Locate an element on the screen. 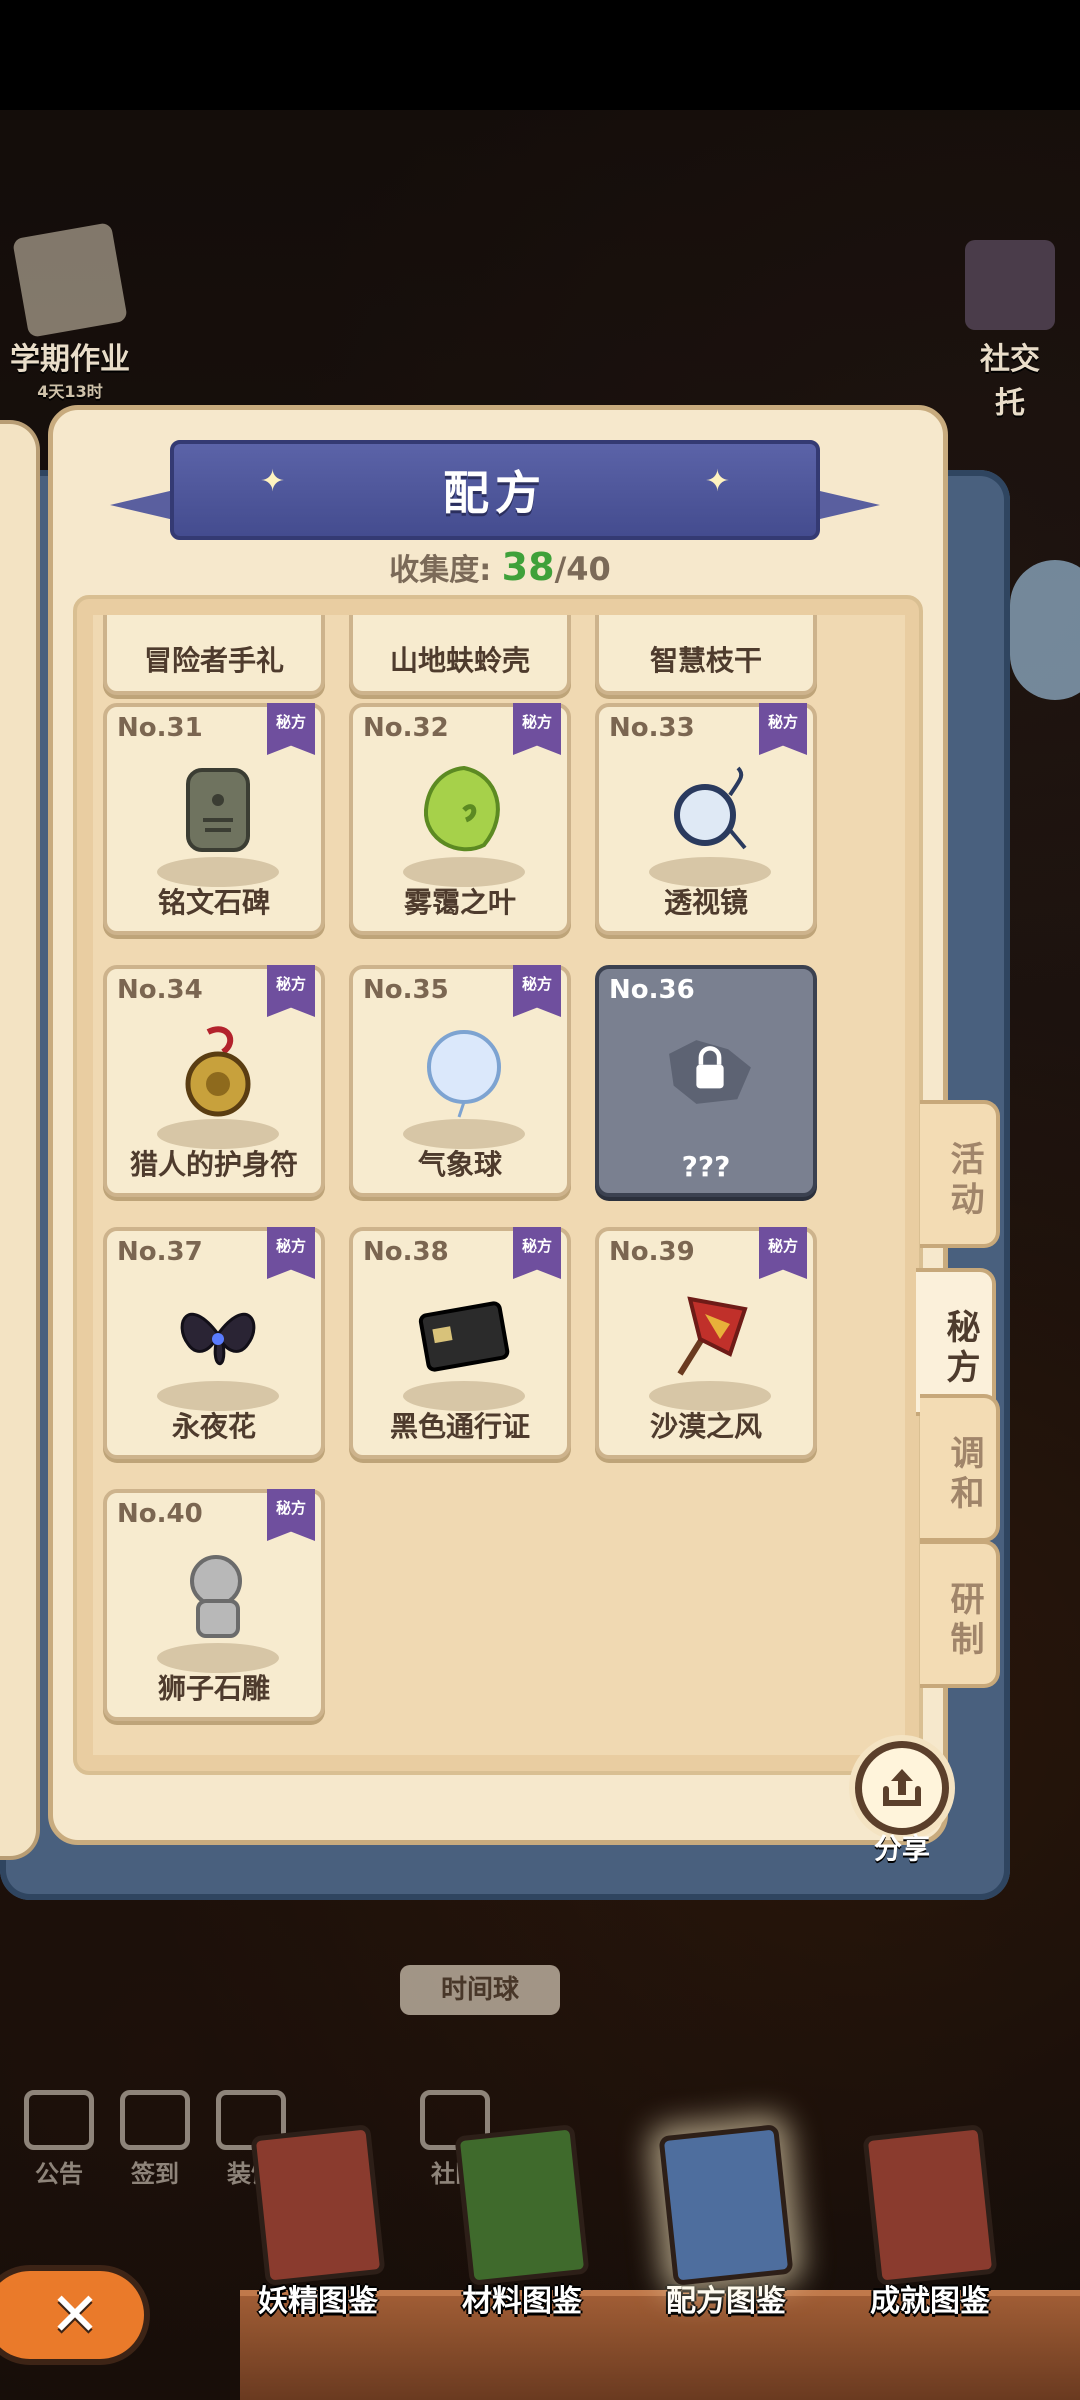  tab-research: 研制 is located at coordinates (960, 1614).